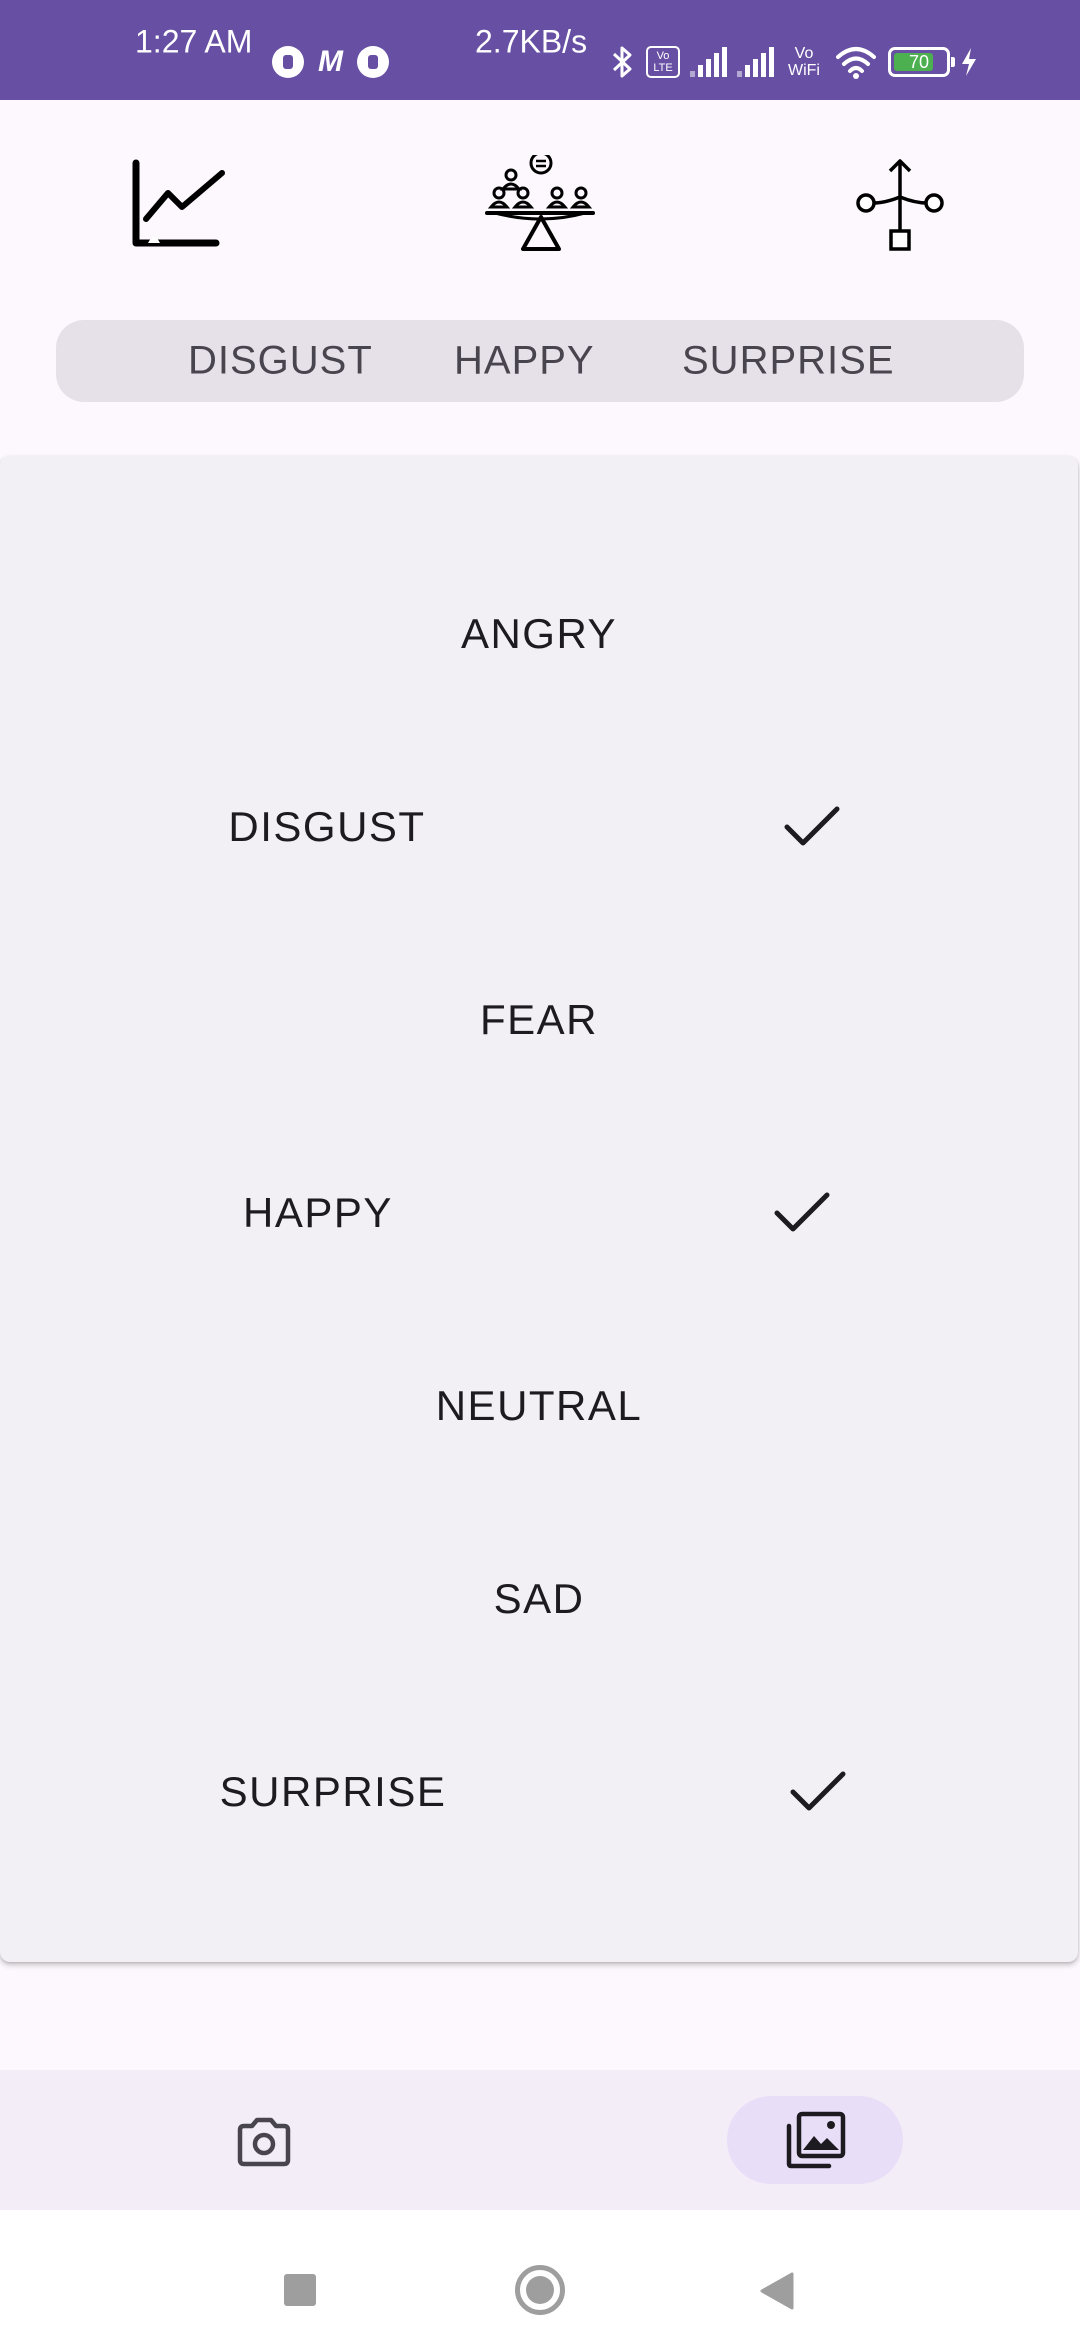 The image size is (1080, 2340). I want to click on notification-icons: M, so click(330, 62).